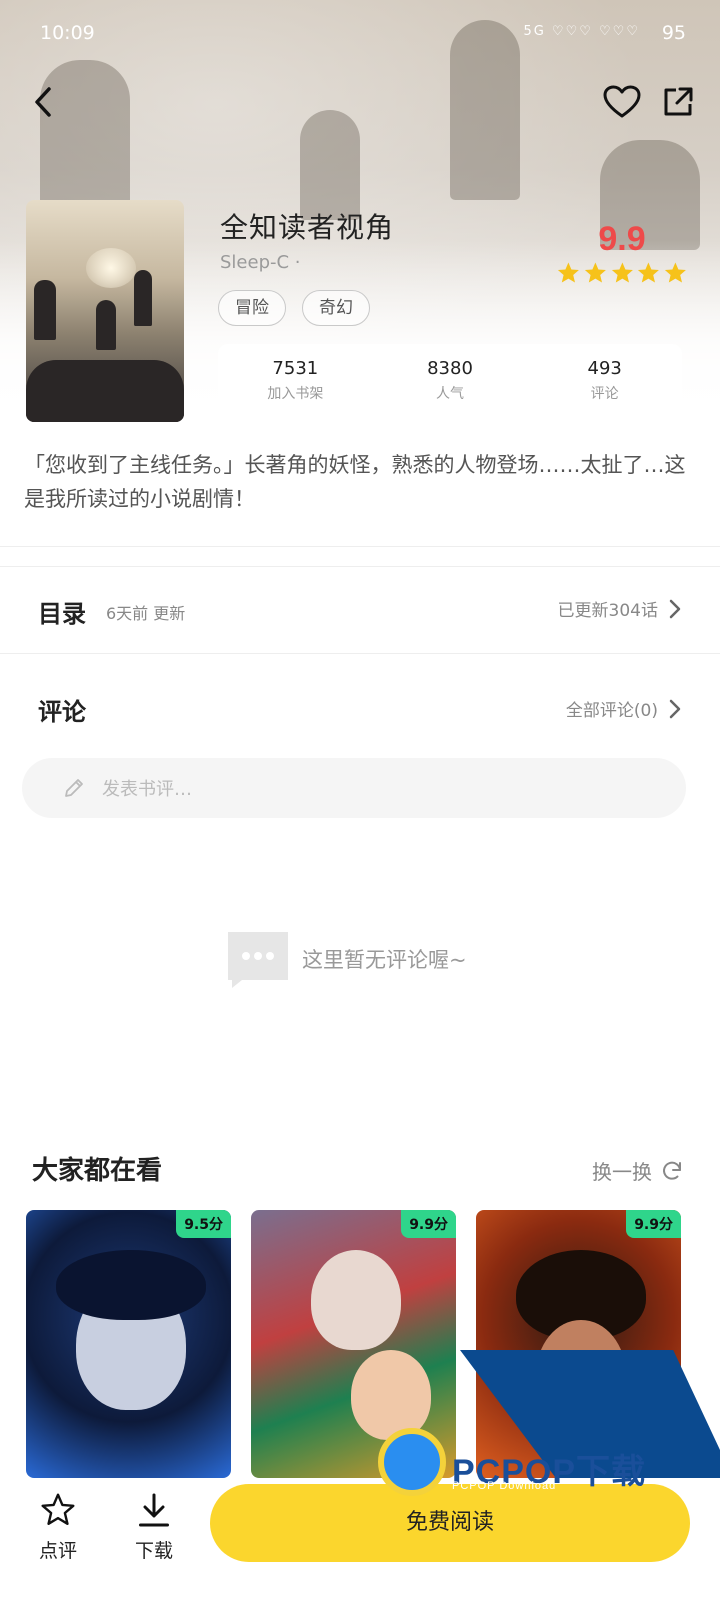 This screenshot has width=720, height=1600. I want to click on download-icon, so click(154, 1510).